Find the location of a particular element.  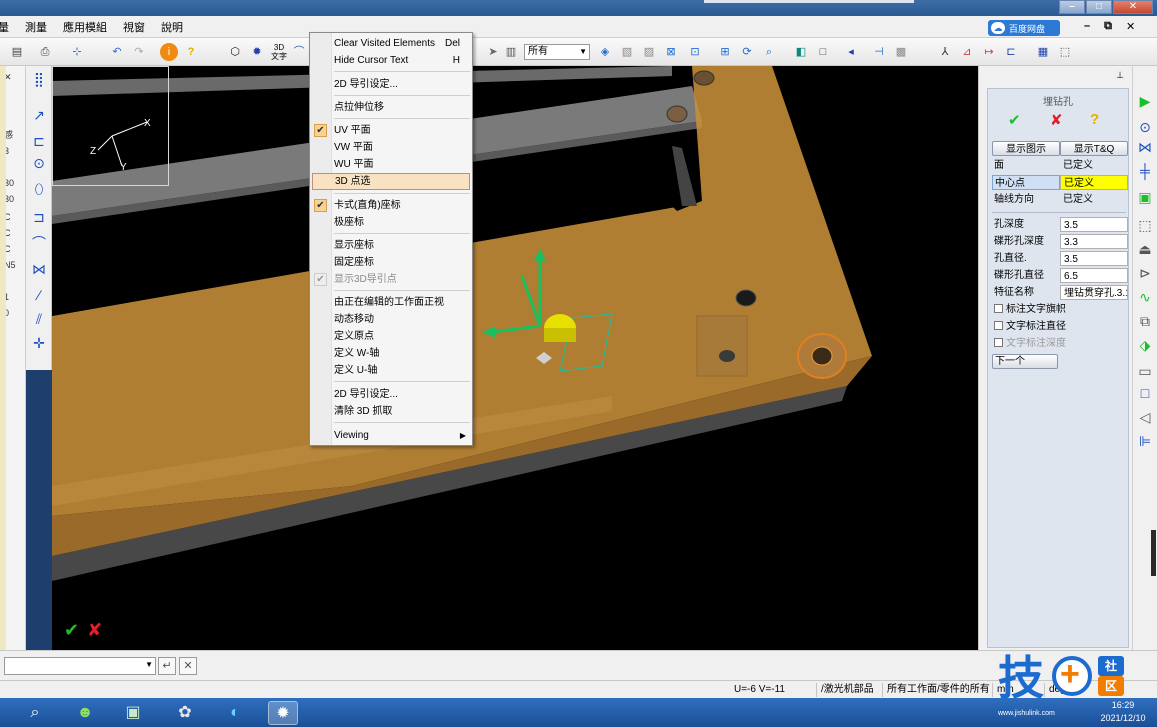

feature-cone-icon: ⋈ is located at coordinates (1145, 147).